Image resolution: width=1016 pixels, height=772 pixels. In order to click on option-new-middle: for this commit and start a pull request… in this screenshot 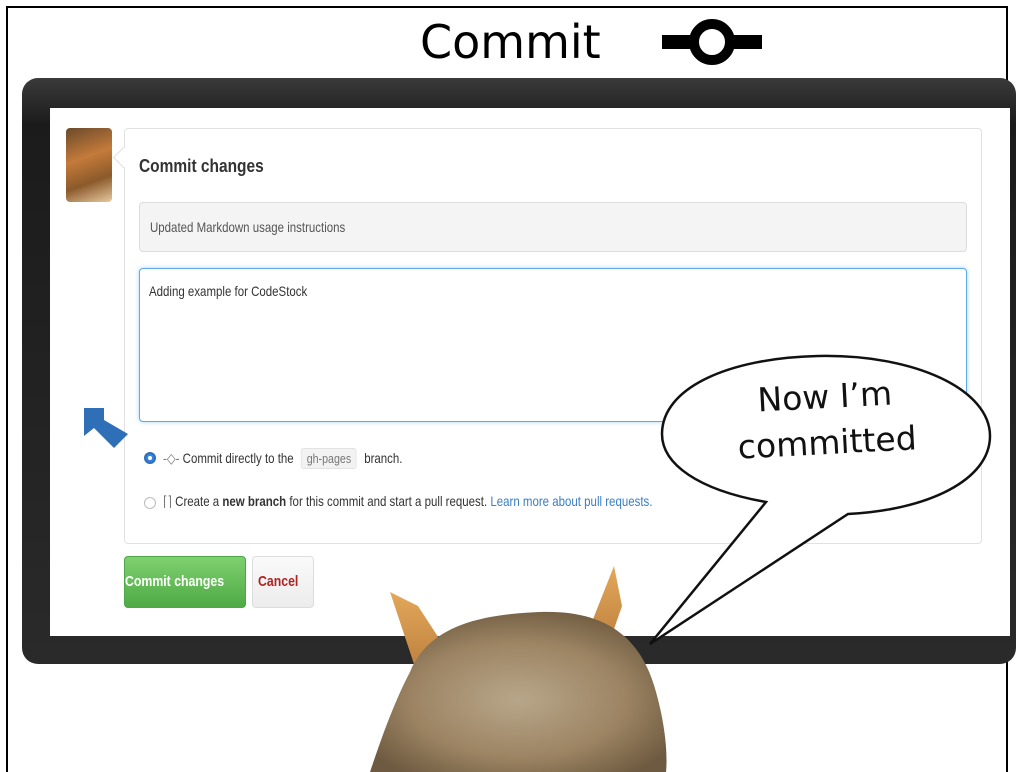, I will do `click(388, 501)`.